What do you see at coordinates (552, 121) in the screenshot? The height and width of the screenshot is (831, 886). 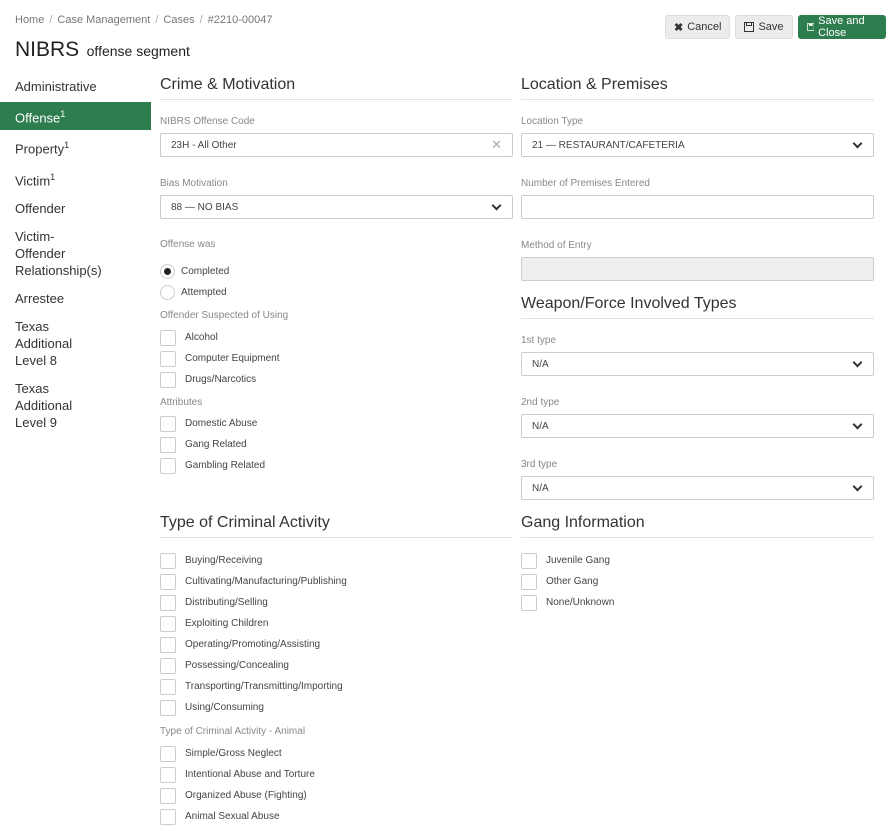 I see `location-type-label: Location Type` at bounding box center [552, 121].